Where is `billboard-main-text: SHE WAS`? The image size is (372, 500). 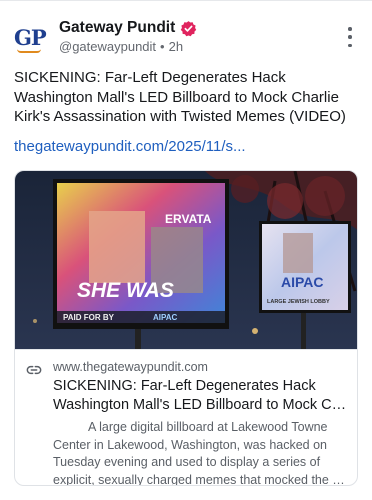 billboard-main-text: SHE WAS is located at coordinates (125, 290).